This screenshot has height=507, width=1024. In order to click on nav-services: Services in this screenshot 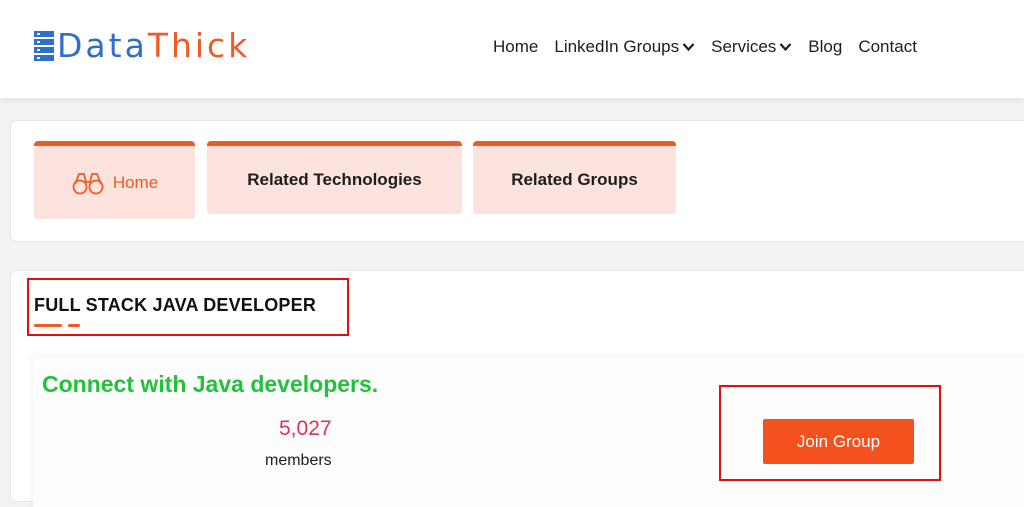, I will do `click(751, 47)`.